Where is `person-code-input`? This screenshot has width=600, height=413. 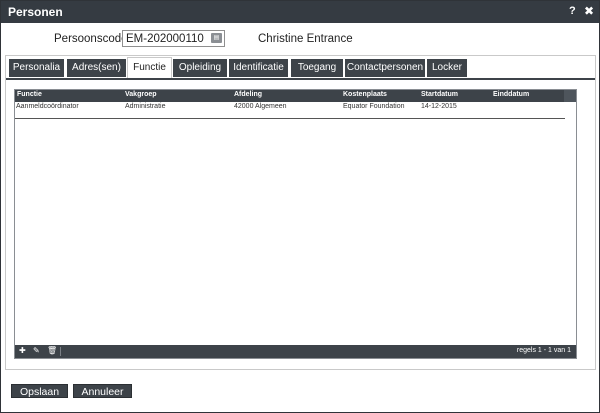 person-code-input is located at coordinates (173, 38).